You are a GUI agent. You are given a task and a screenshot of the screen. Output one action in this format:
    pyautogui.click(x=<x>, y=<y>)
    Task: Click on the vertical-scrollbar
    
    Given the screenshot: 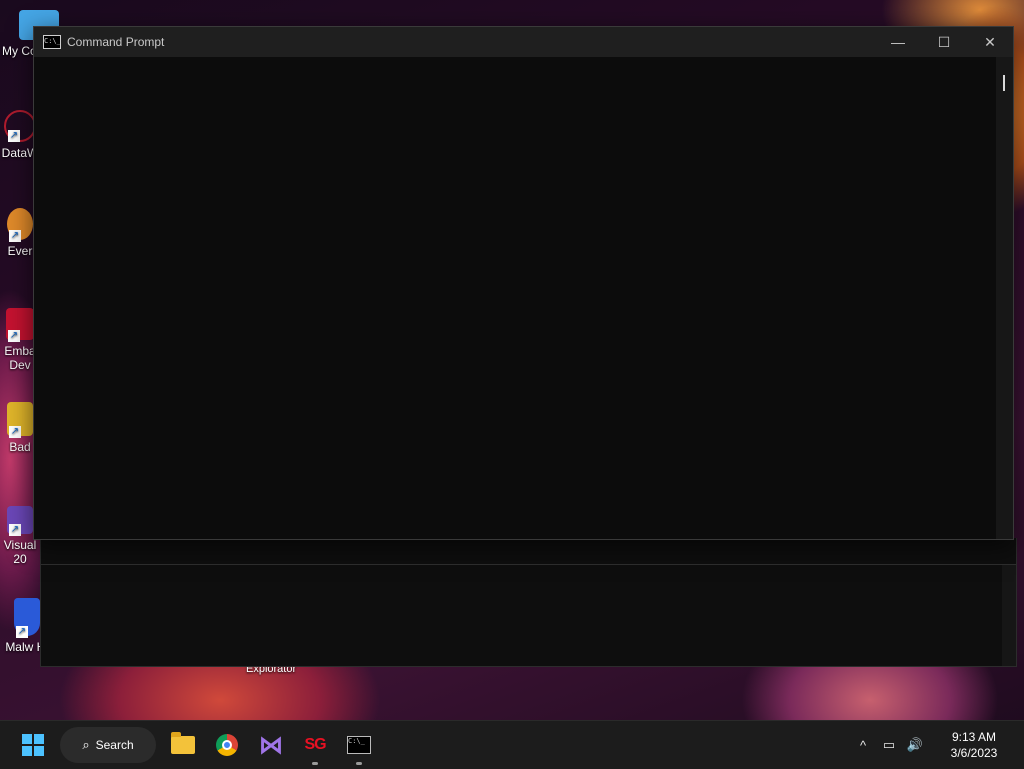 What is the action you would take?
    pyautogui.click(x=1004, y=298)
    